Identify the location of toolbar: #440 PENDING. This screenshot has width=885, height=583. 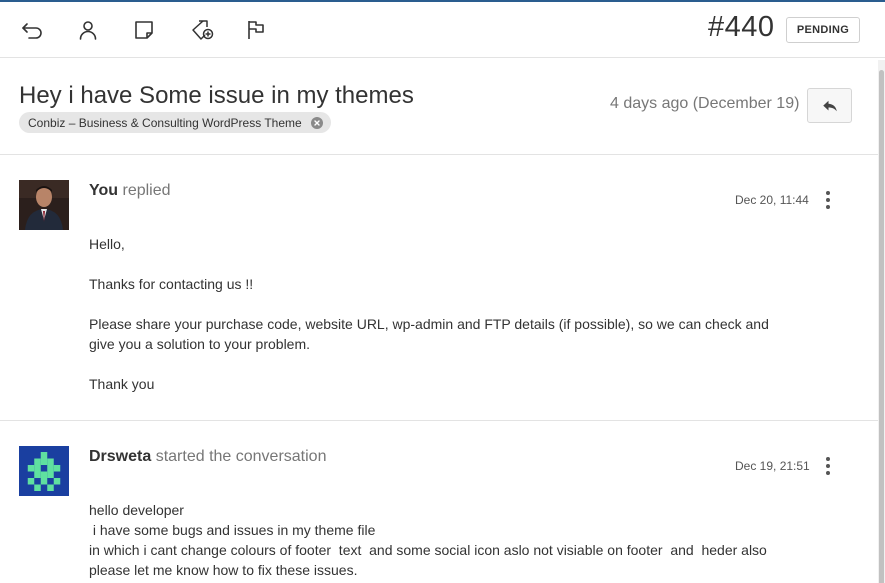
(442, 30).